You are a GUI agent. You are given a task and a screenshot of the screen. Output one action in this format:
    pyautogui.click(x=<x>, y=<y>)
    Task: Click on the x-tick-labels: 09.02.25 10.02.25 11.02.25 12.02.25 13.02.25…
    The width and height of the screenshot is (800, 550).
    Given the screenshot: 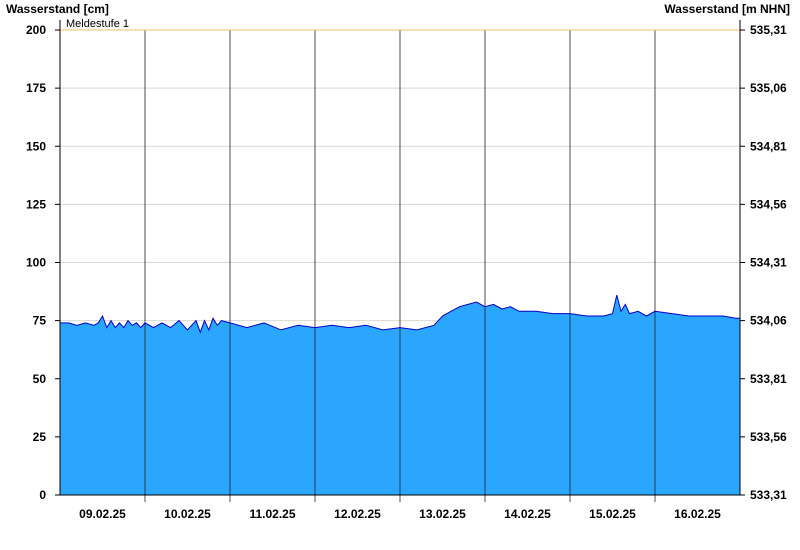 What is the action you would take?
    pyautogui.click(x=400, y=514)
    